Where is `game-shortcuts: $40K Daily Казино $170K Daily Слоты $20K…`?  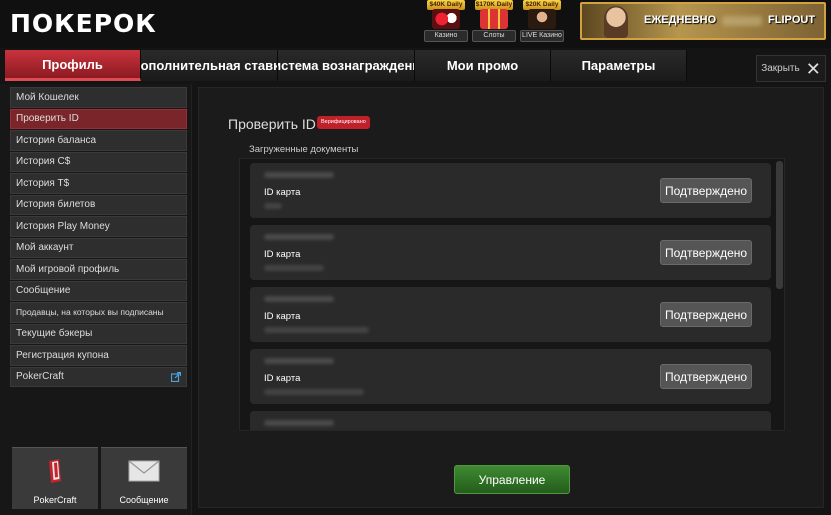 game-shortcuts: $40K Daily Казино $170K Daily Слоты $20K… is located at coordinates (494, 21).